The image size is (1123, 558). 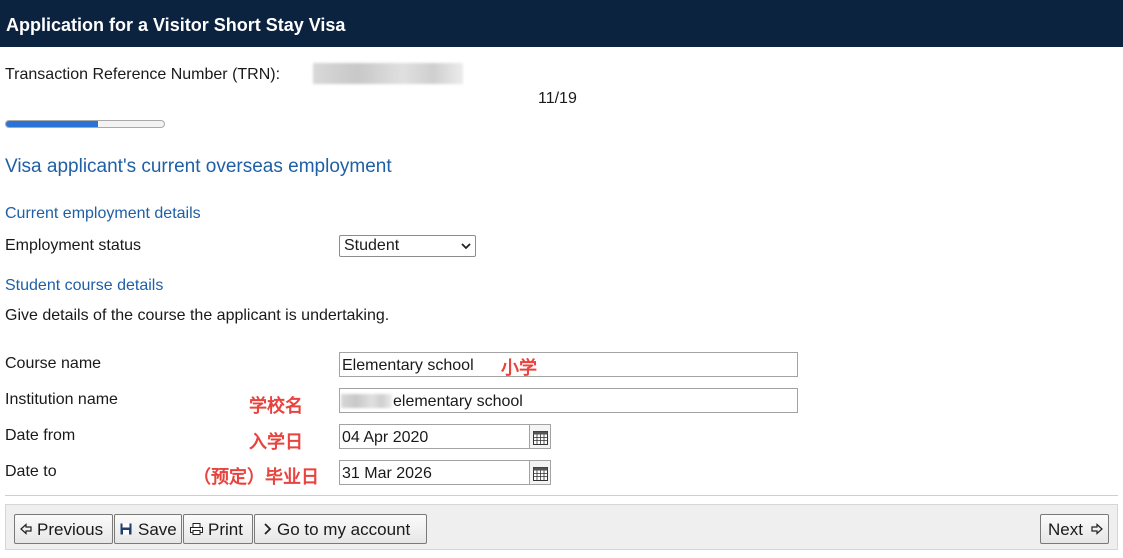 What do you see at coordinates (434, 436) in the screenshot?
I see `date-from-input: 04 Apr 2020` at bounding box center [434, 436].